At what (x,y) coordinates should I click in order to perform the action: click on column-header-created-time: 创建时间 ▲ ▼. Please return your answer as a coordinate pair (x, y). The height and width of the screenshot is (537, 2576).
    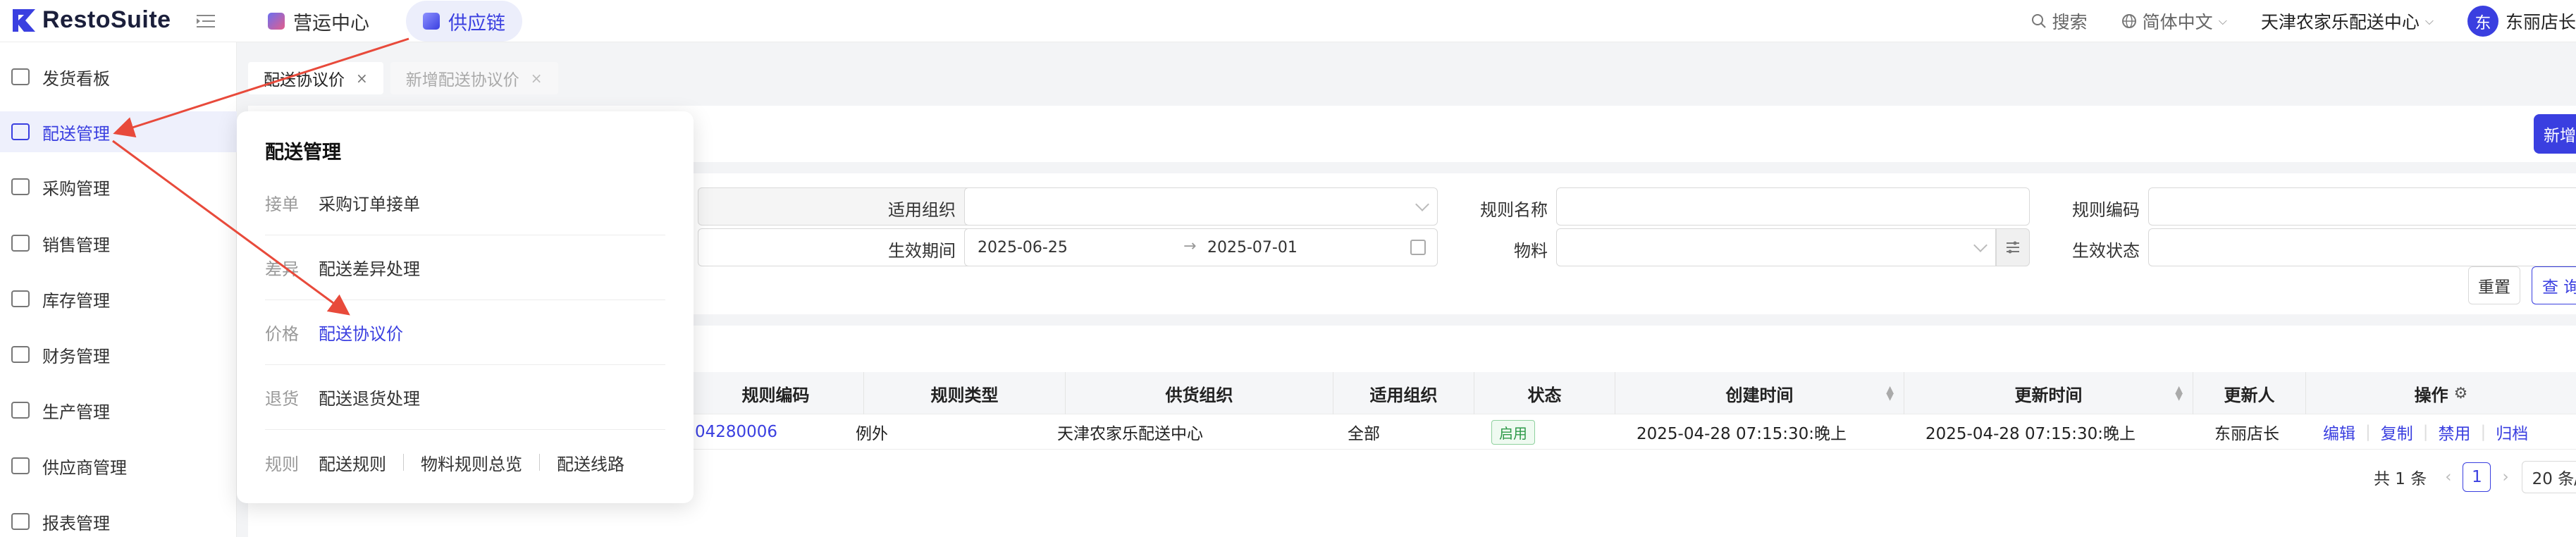
    Looking at the image, I should click on (1759, 393).